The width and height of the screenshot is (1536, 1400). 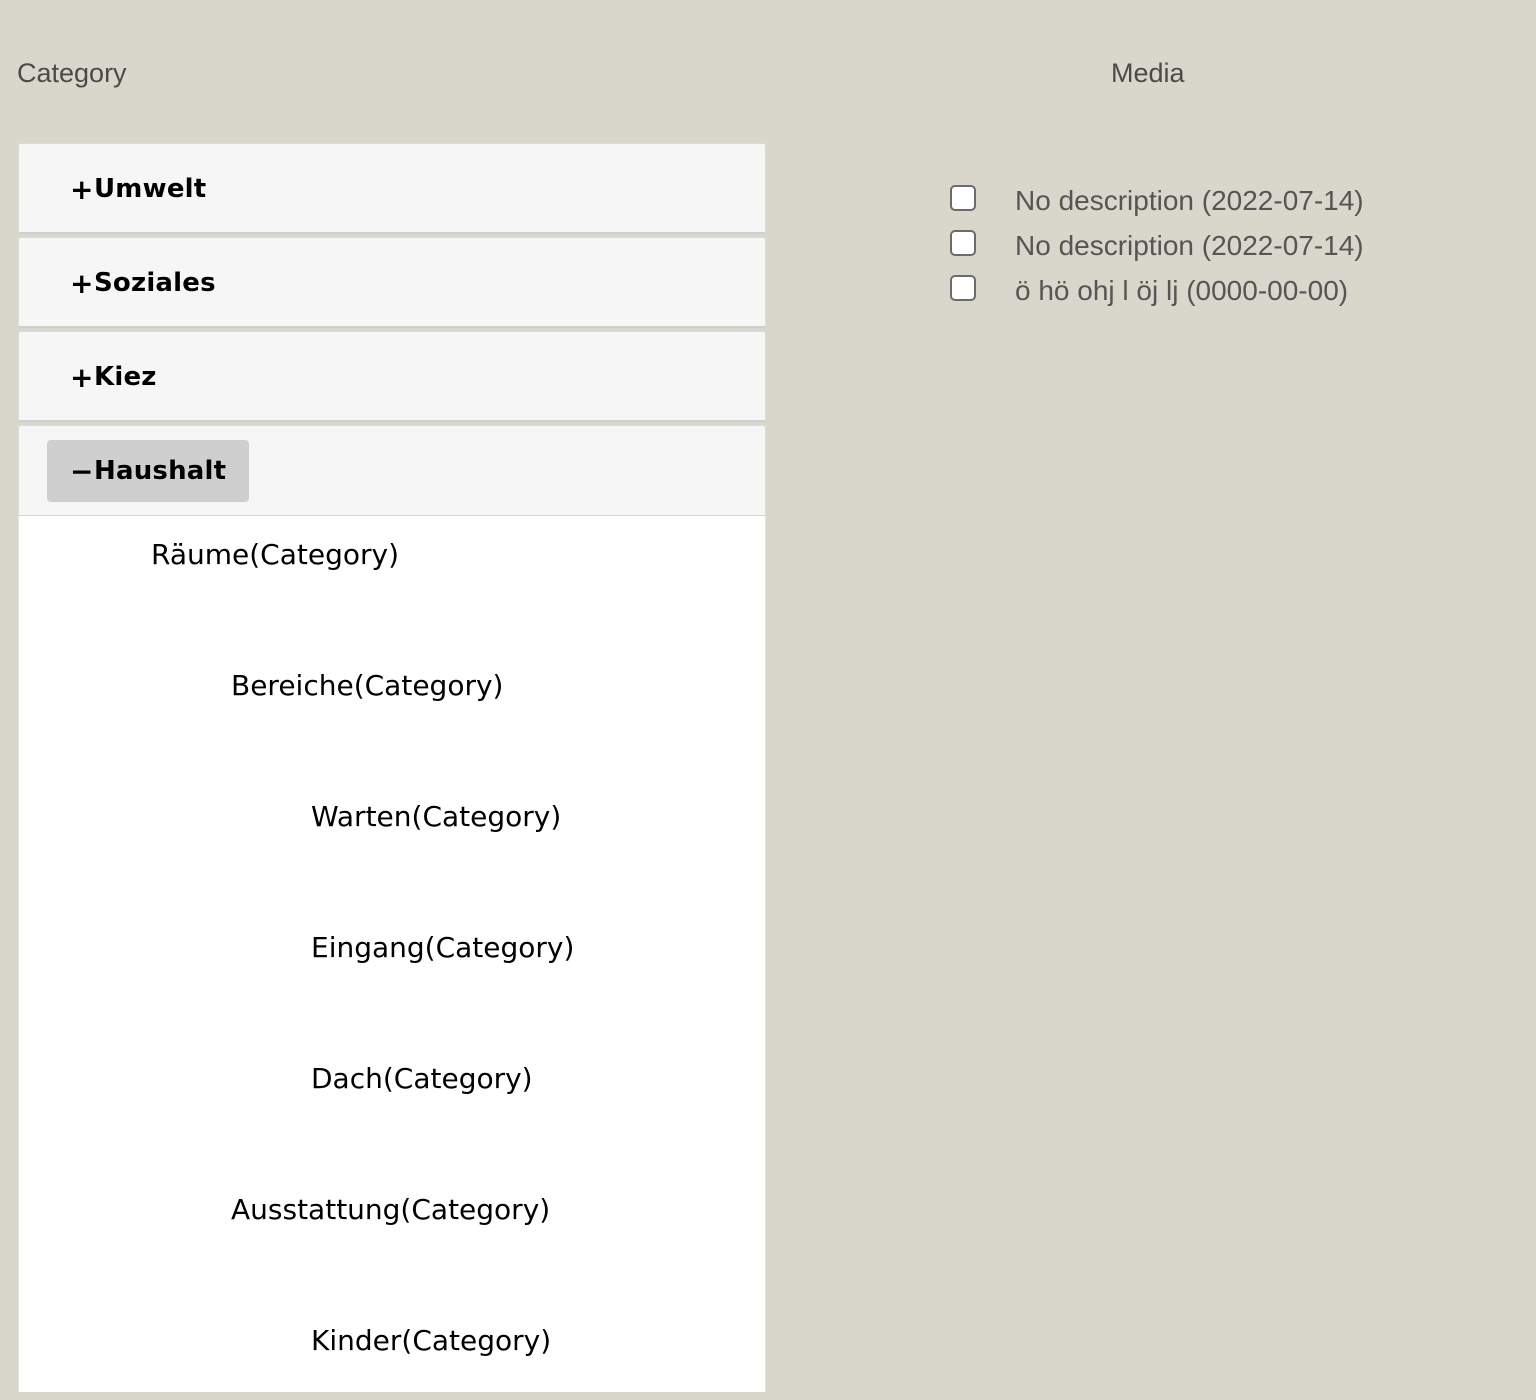 I want to click on accordion-toggle-soziales: + Soziales, so click(x=143, y=283).